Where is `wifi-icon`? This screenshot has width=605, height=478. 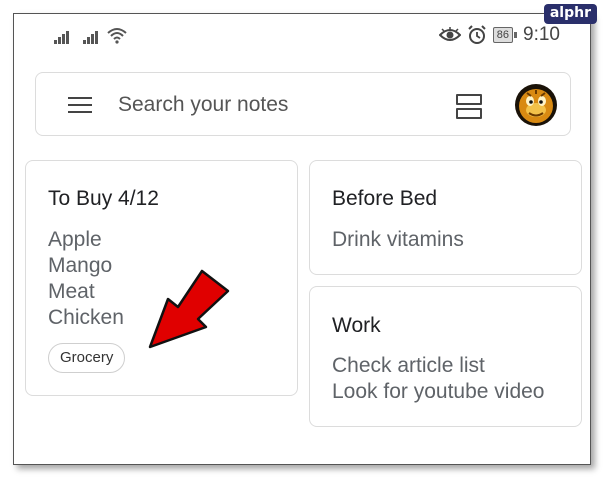 wifi-icon is located at coordinates (117, 36).